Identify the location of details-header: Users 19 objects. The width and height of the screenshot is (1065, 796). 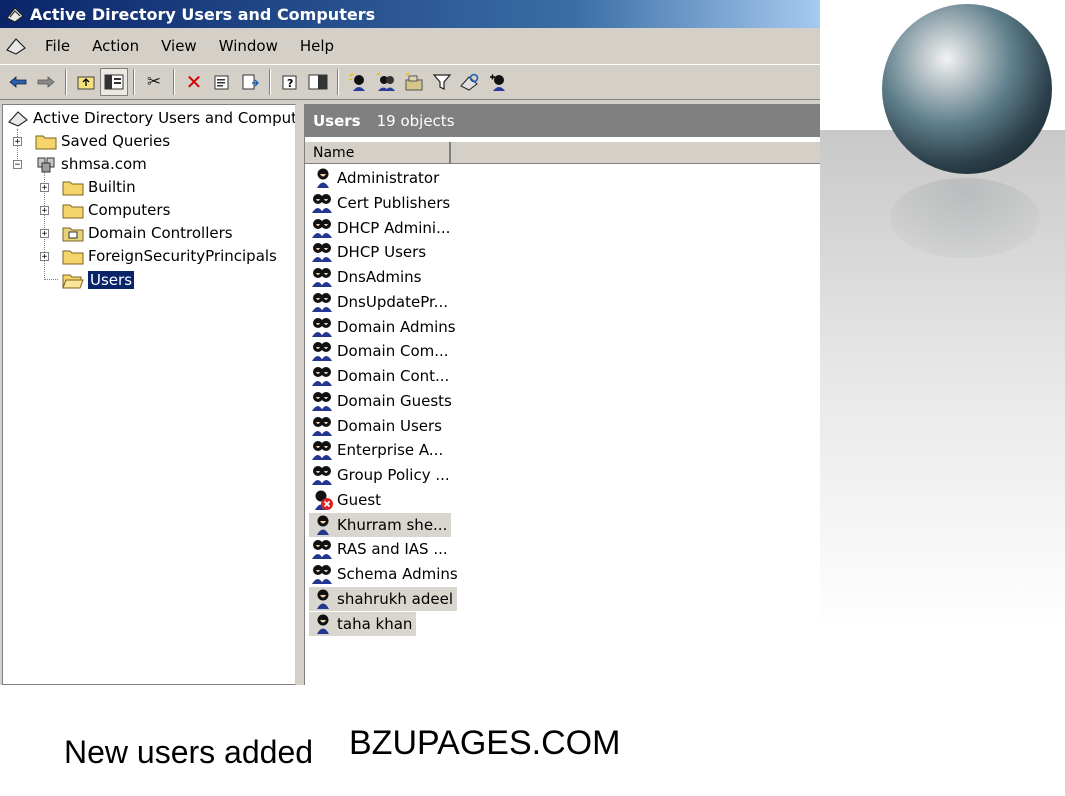
(562, 120).